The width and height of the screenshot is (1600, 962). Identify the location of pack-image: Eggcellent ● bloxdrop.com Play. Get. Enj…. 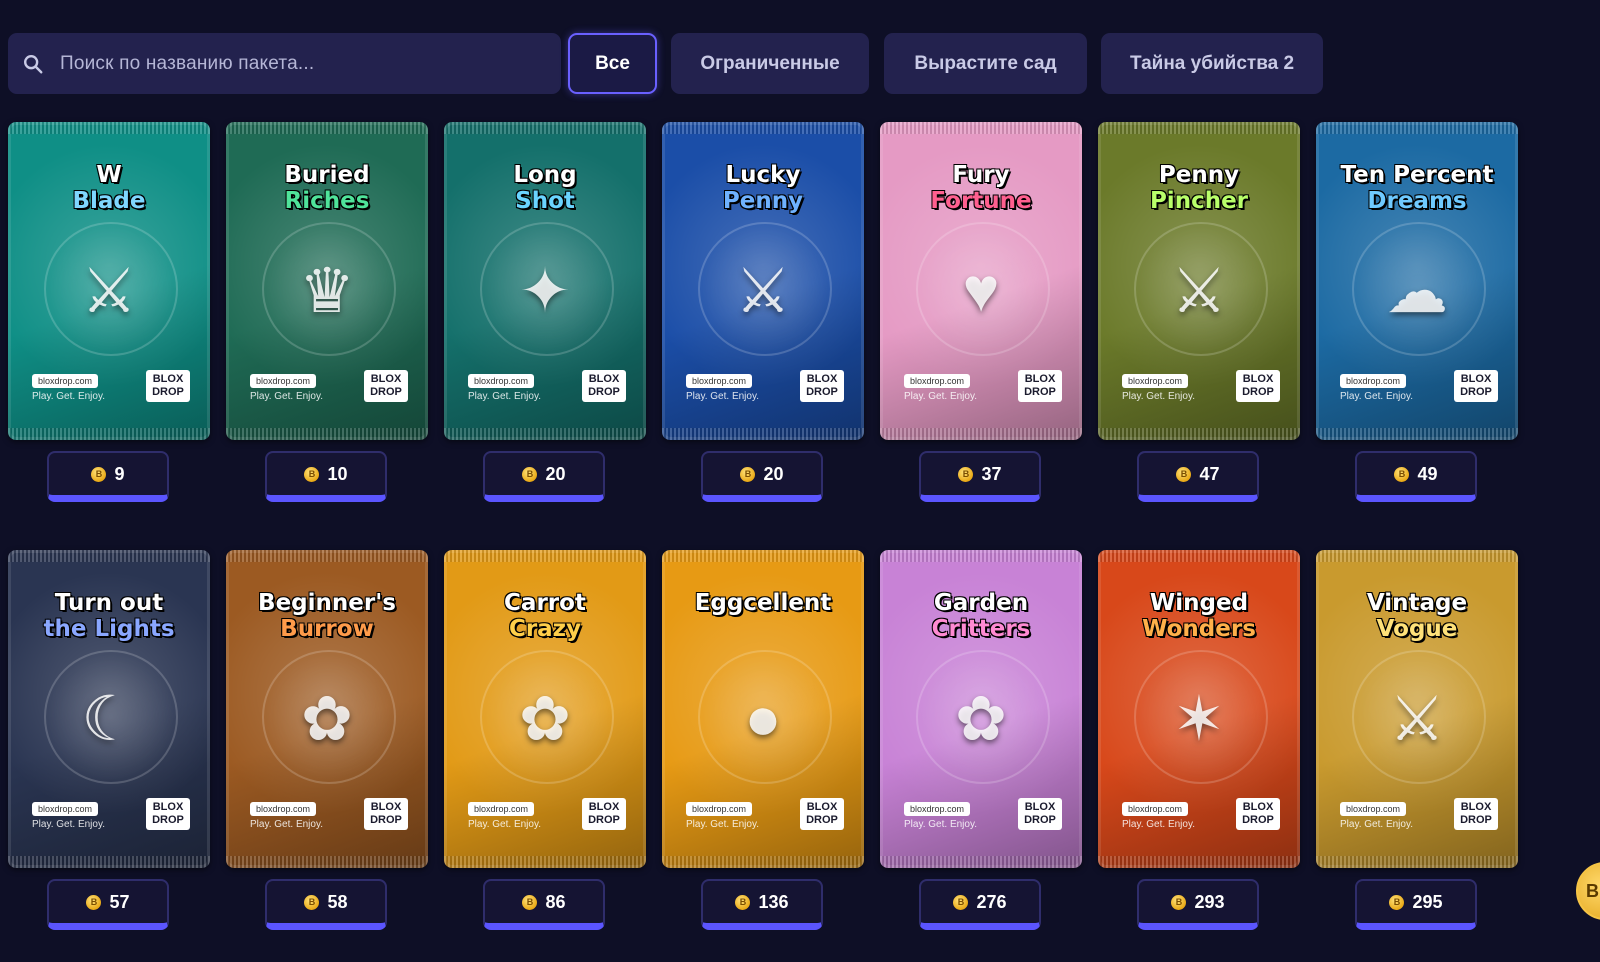
(763, 709).